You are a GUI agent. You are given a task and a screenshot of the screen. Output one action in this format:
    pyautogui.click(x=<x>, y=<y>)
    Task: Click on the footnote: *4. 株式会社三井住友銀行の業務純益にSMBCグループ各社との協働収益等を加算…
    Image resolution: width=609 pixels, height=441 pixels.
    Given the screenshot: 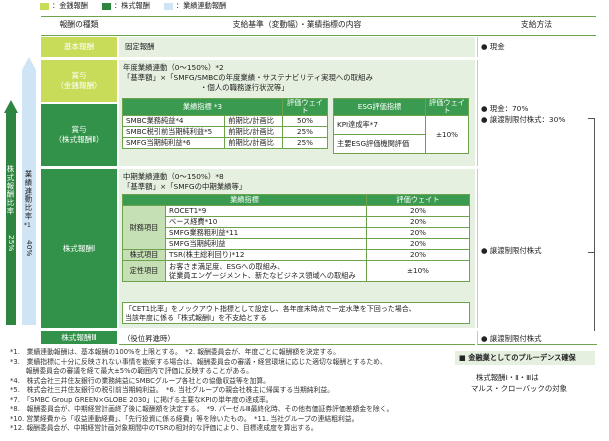 What is the action you would take?
    pyautogui.click(x=140, y=381)
    